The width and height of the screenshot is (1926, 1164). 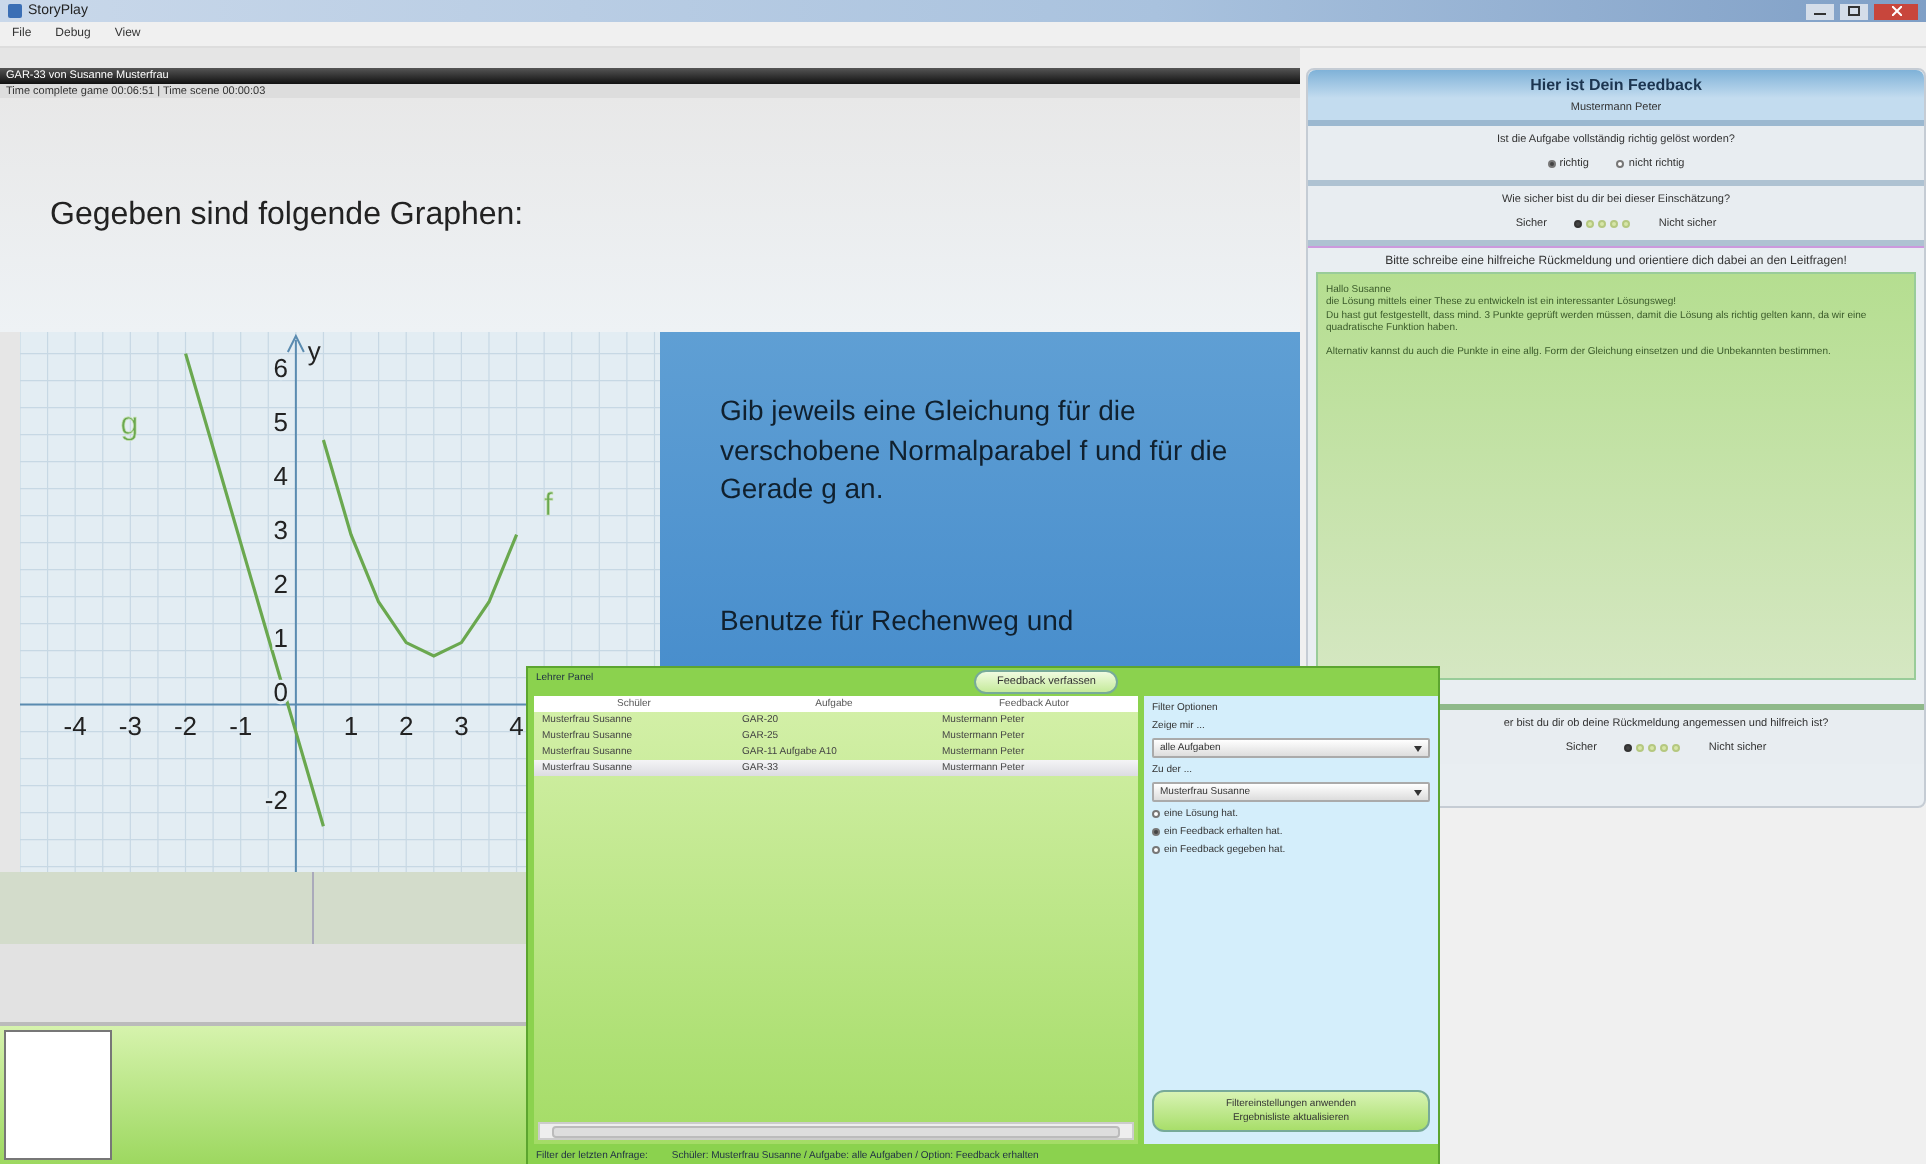 What do you see at coordinates (351, 725) in the screenshot?
I see `tick-label: 1` at bounding box center [351, 725].